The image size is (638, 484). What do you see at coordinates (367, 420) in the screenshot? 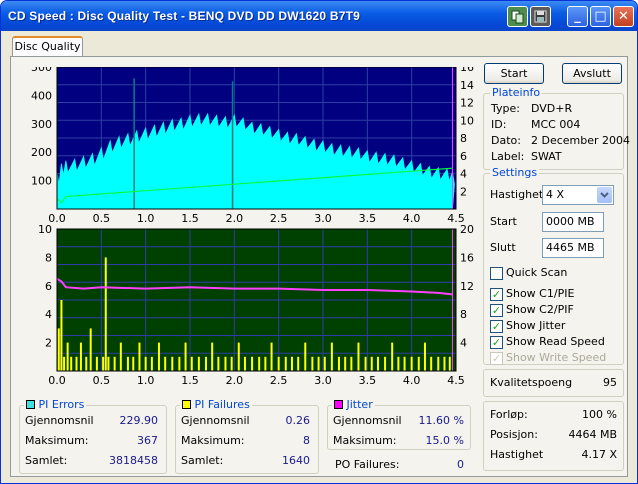
I see `jitter-avg-label: Gjennomsnil` at bounding box center [367, 420].